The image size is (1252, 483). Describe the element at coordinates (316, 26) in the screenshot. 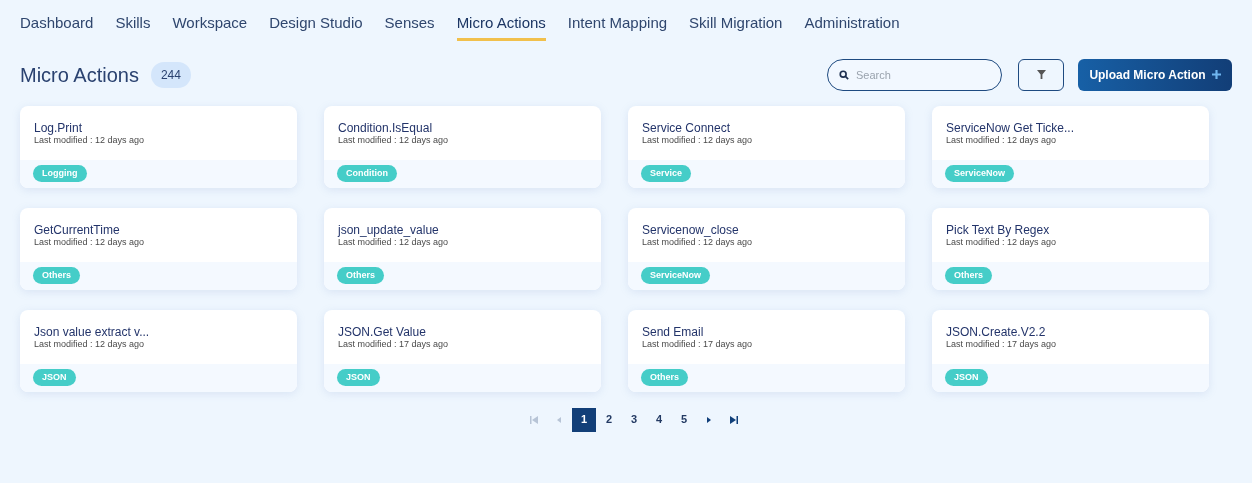

I see `nav-tab: Design Studio` at that location.